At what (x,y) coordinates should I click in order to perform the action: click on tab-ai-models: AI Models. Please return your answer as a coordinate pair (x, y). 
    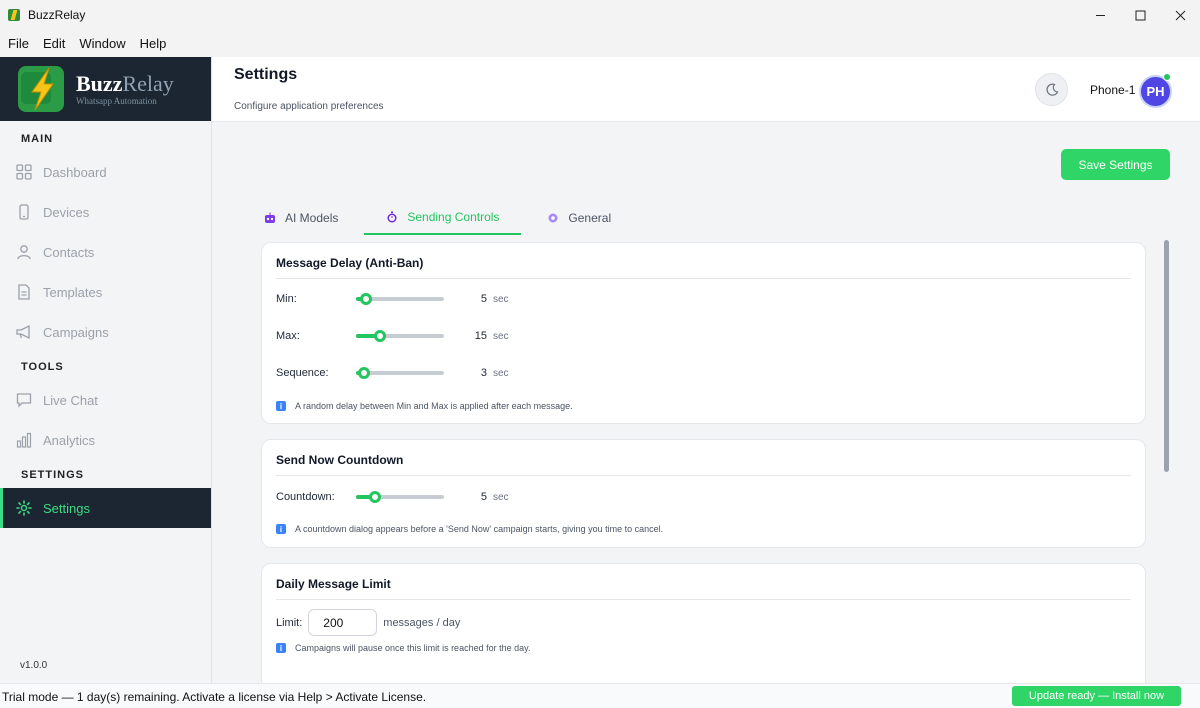
    Looking at the image, I should click on (301, 218).